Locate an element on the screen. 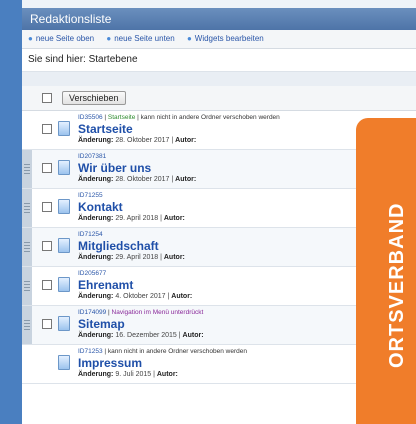 The width and height of the screenshot is (416, 424). select-all-checkbox is located at coordinates (47, 98).